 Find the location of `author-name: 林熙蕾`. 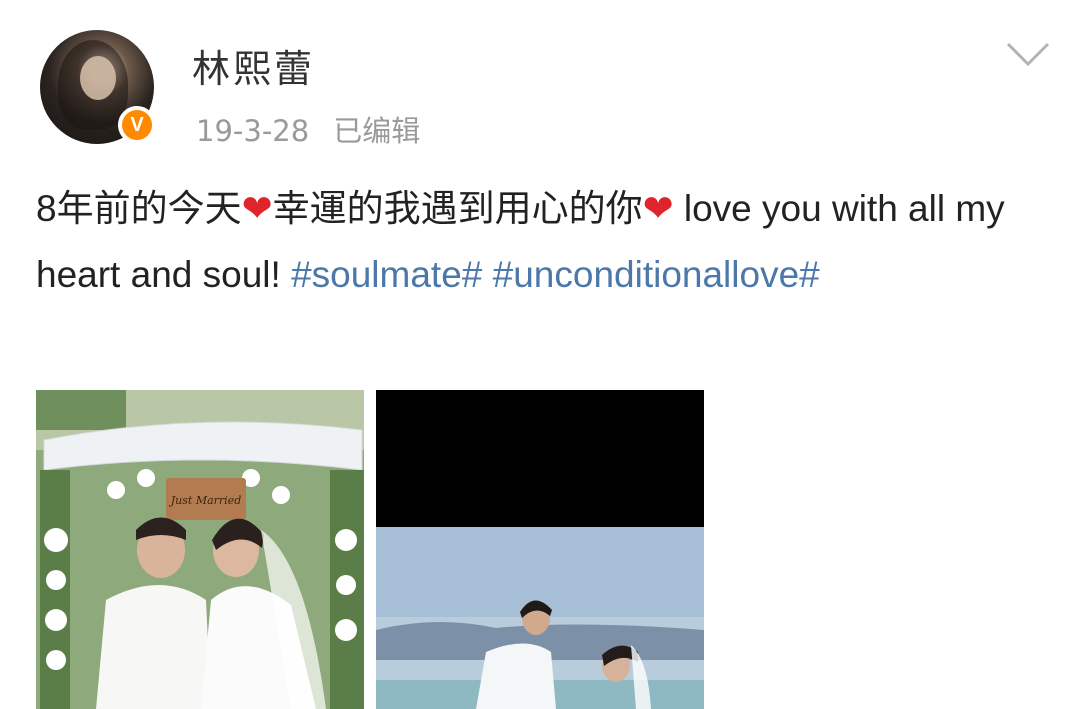

author-name: 林熙蕾 is located at coordinates (253, 65).